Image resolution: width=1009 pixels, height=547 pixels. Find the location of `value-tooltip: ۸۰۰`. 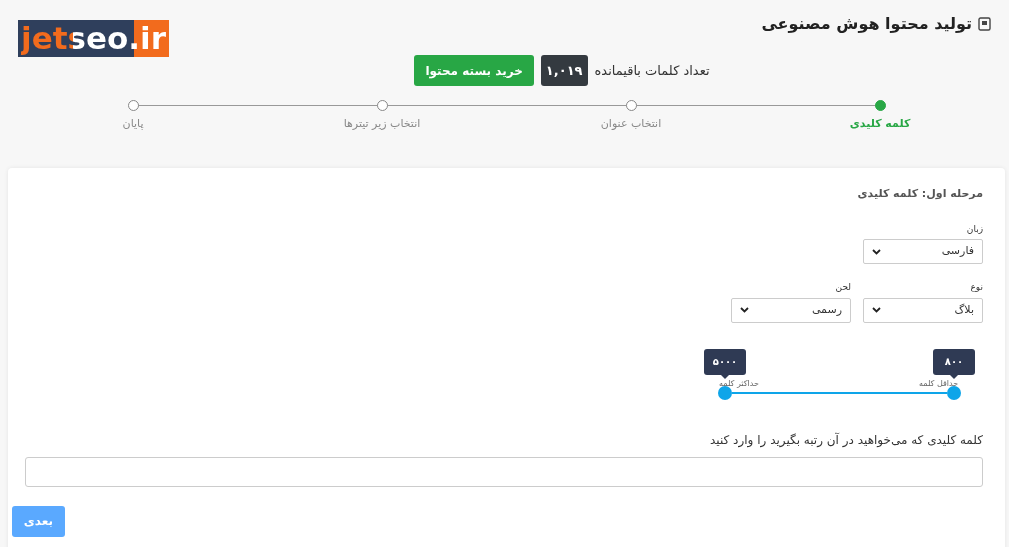

value-tooltip: ۸۰۰ is located at coordinates (954, 361).